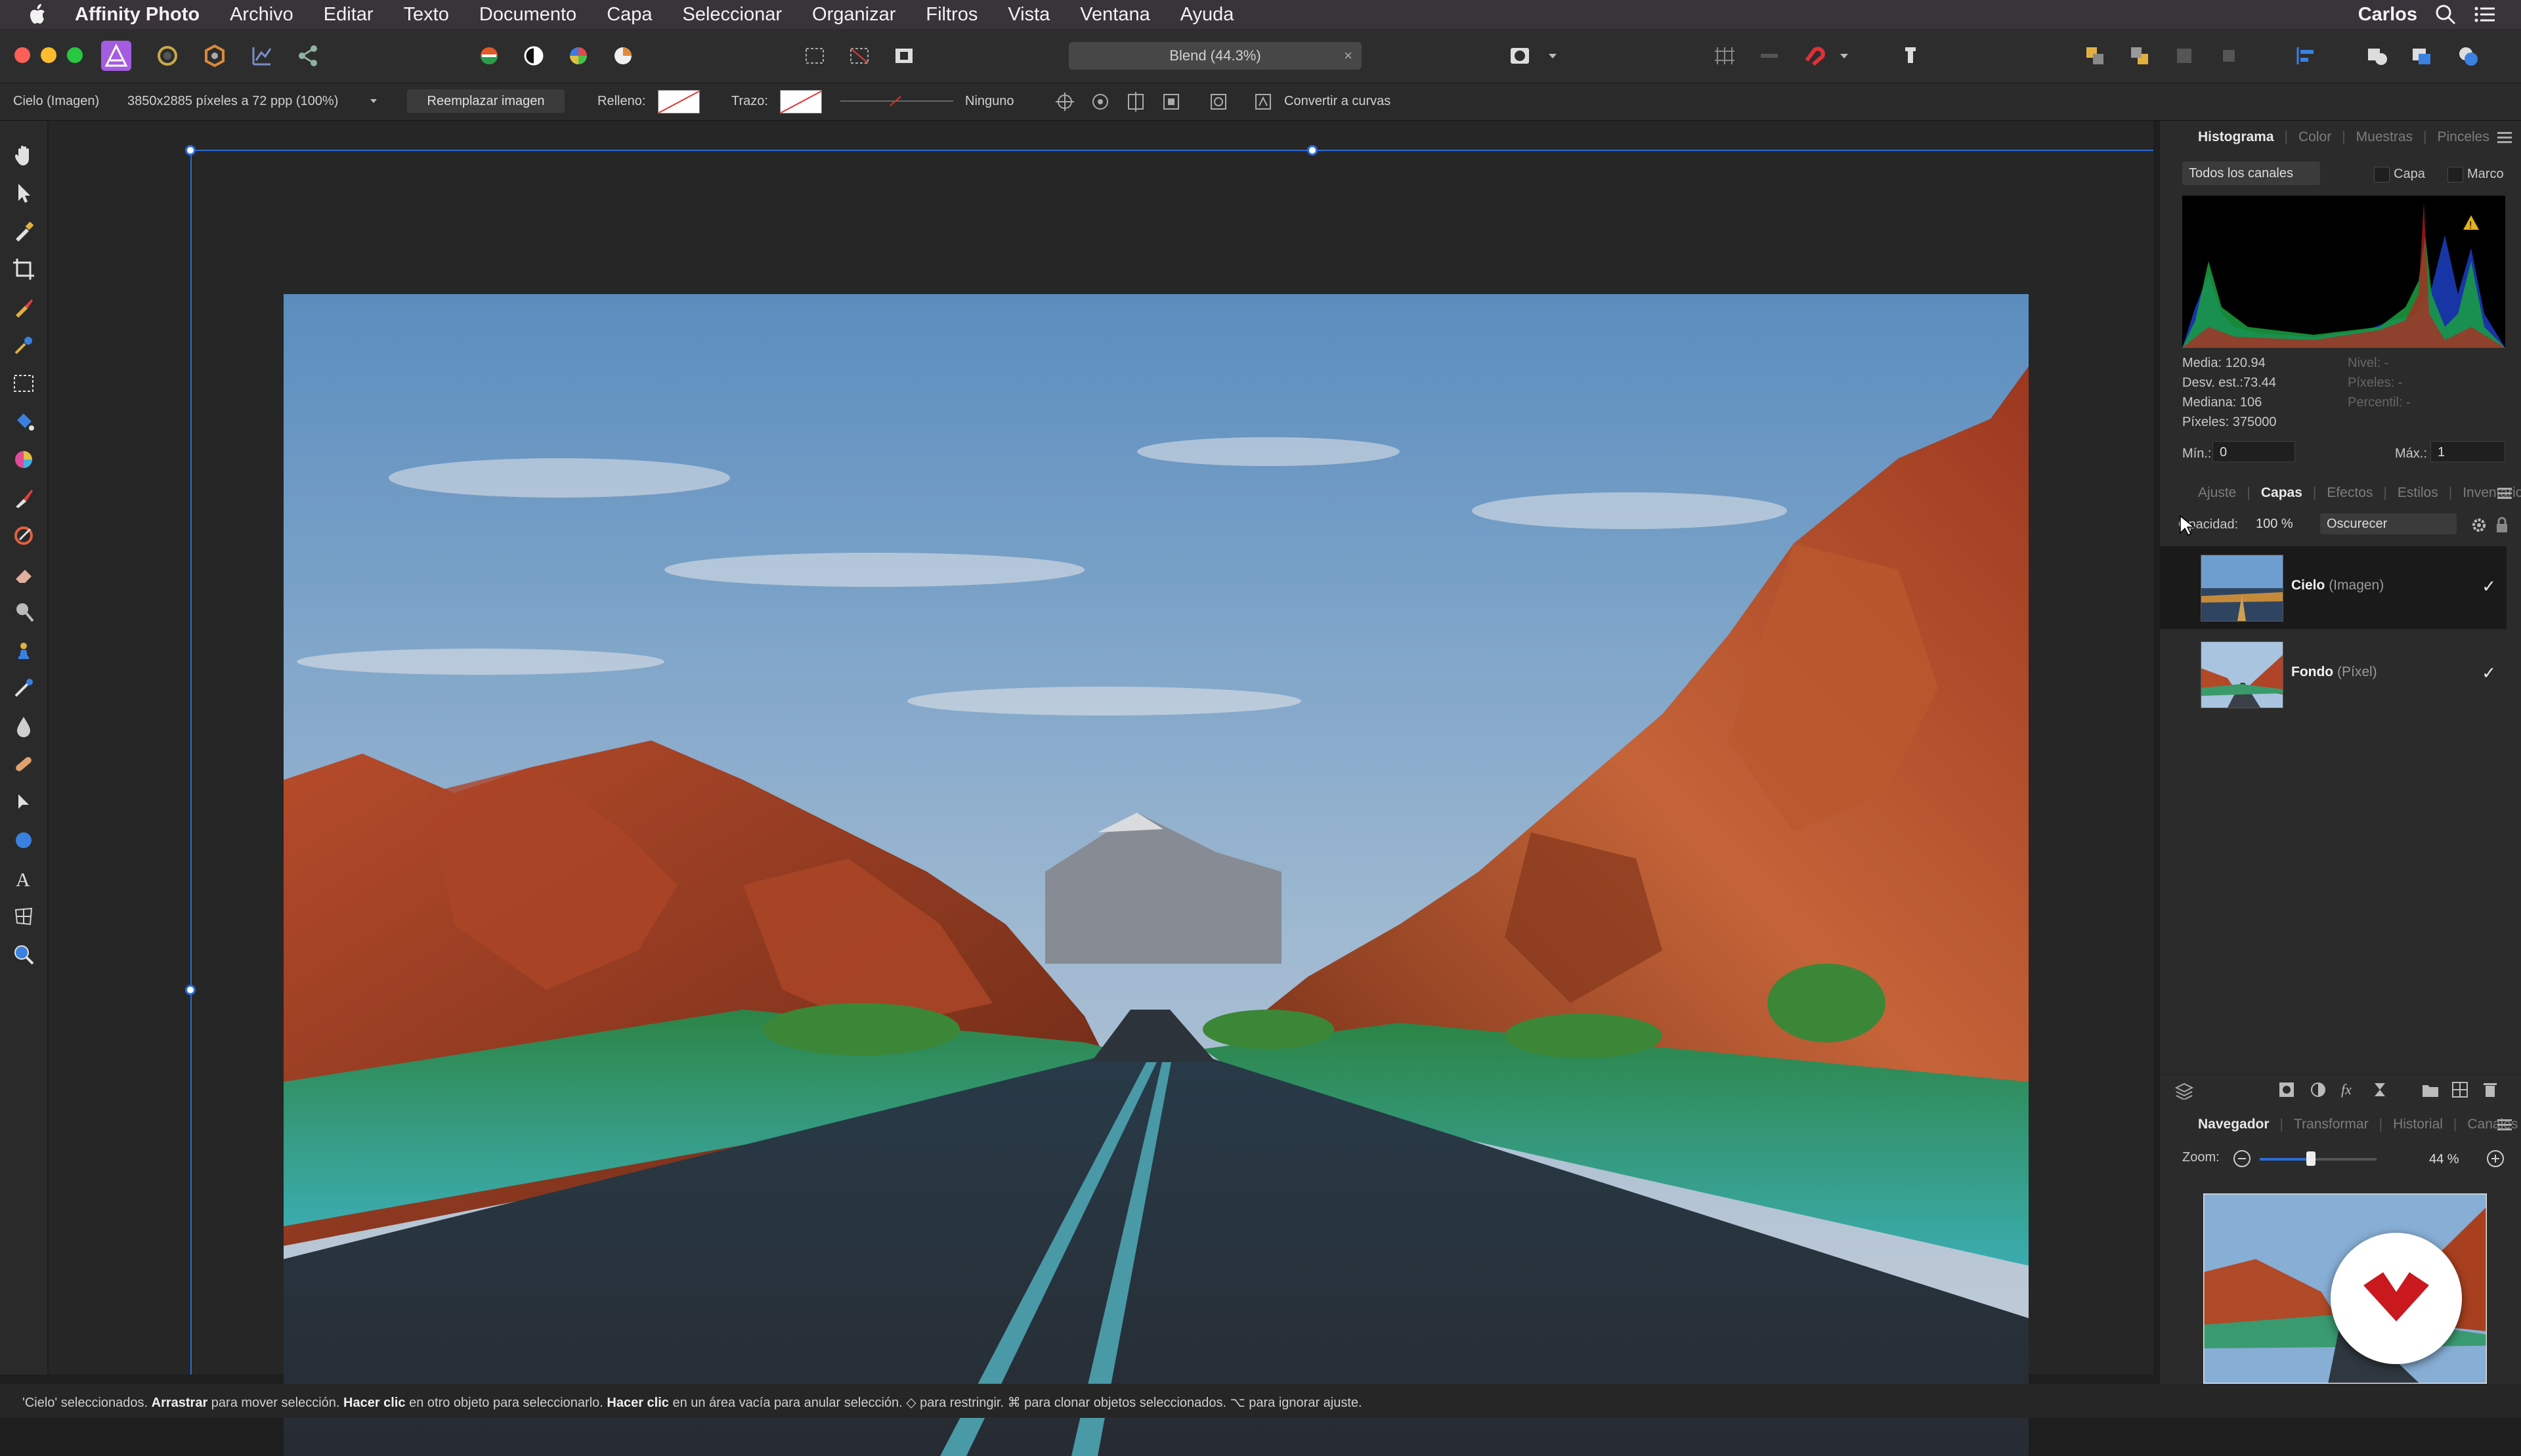  What do you see at coordinates (1100, 102) in the screenshot?
I see `show-rotation-icon` at bounding box center [1100, 102].